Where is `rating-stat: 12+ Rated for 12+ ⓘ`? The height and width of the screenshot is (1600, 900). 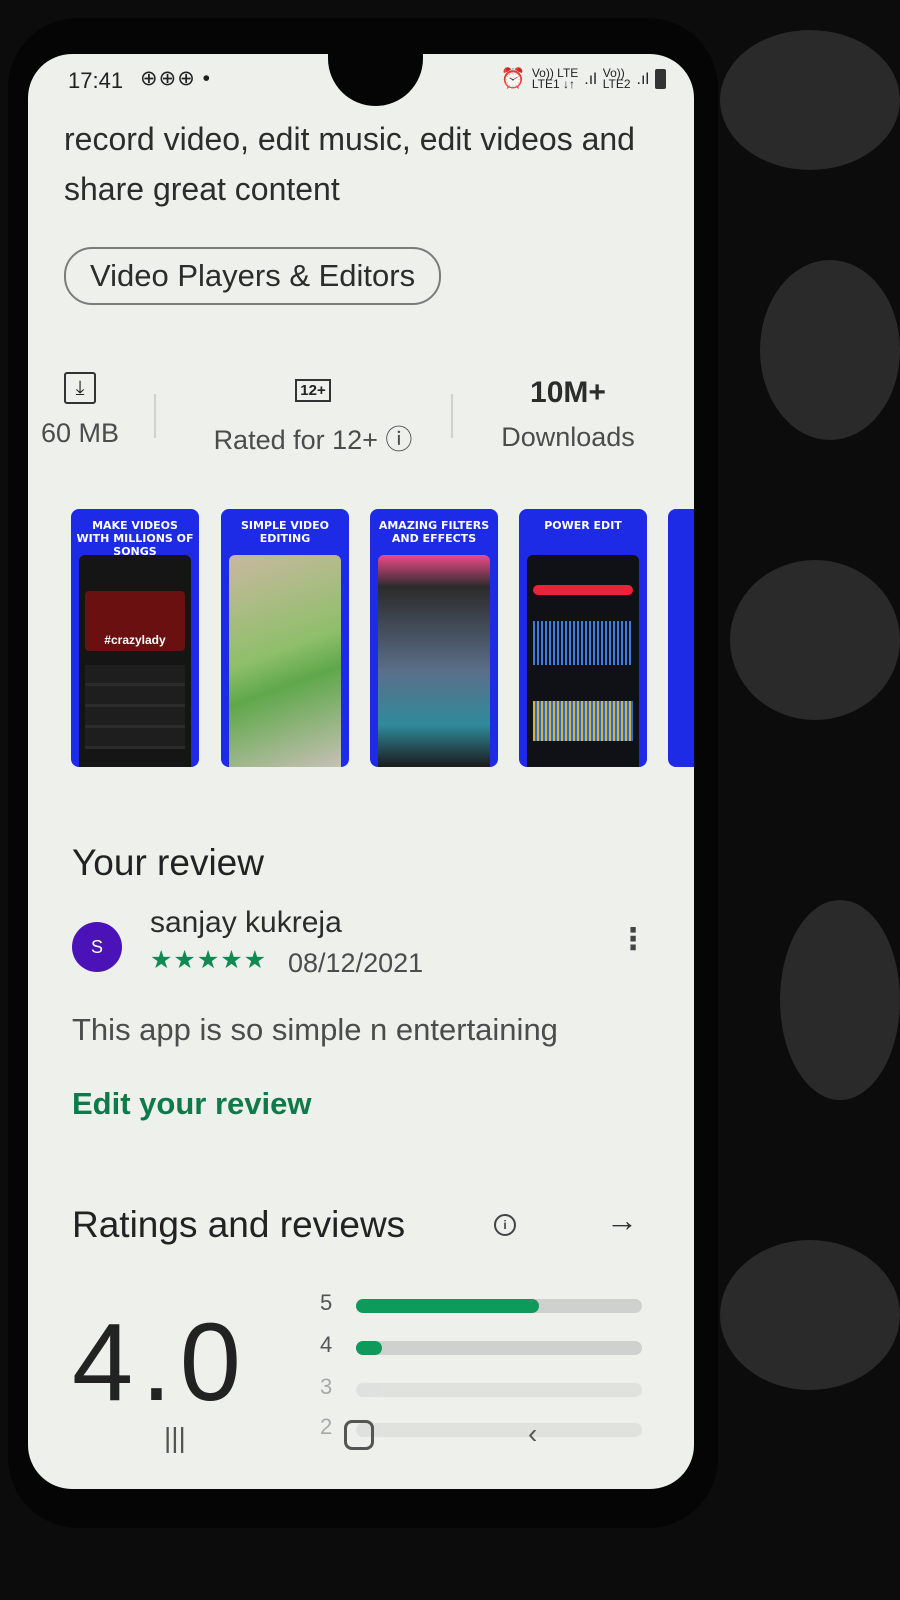 rating-stat: 12+ Rated for 12+ ⓘ is located at coordinates (313, 418).